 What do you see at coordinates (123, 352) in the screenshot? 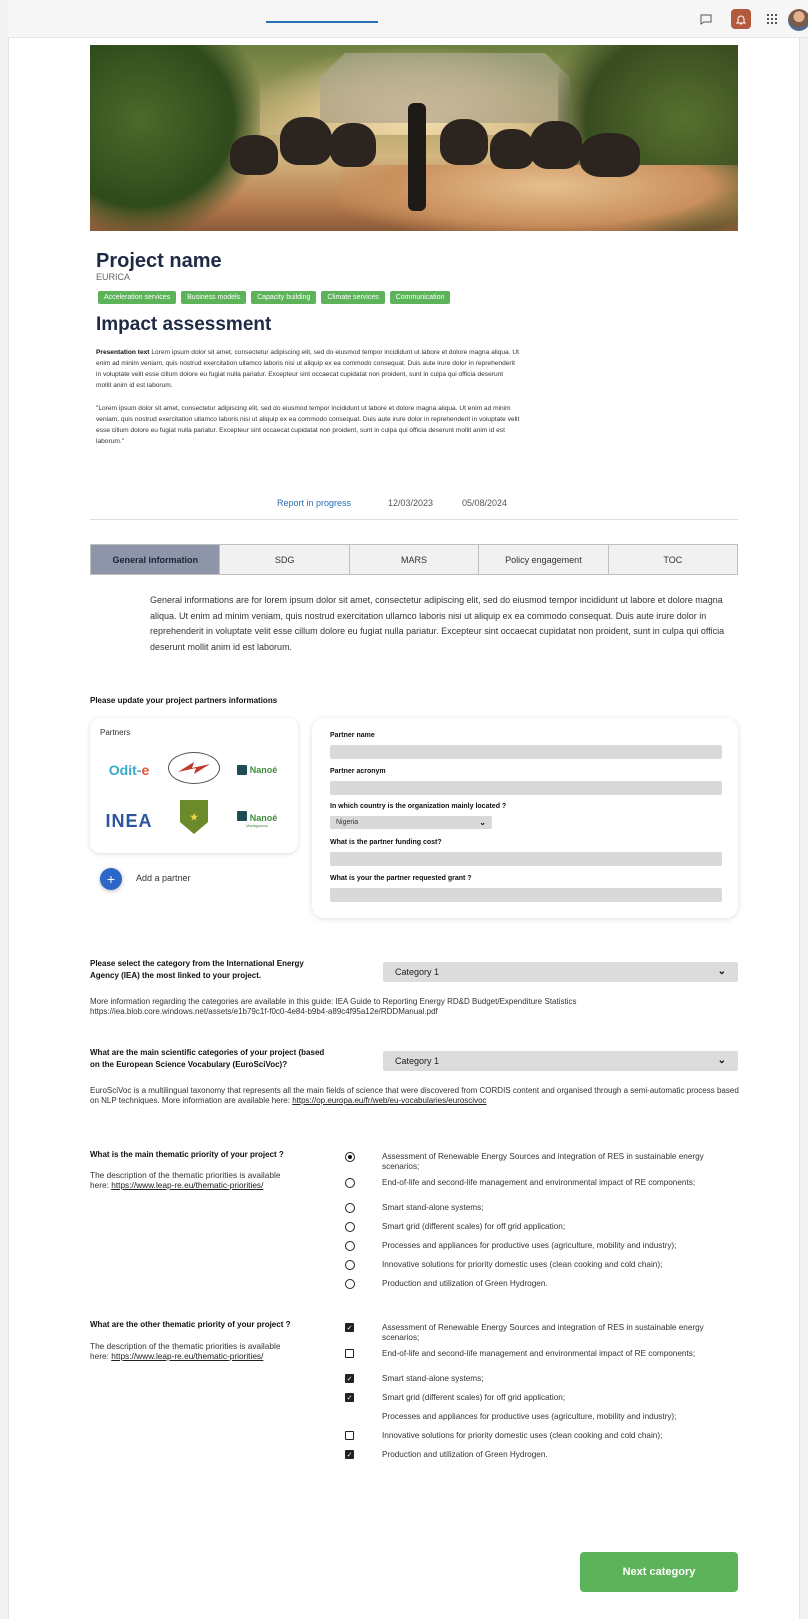
I see `presentation-label: Presentation text` at bounding box center [123, 352].